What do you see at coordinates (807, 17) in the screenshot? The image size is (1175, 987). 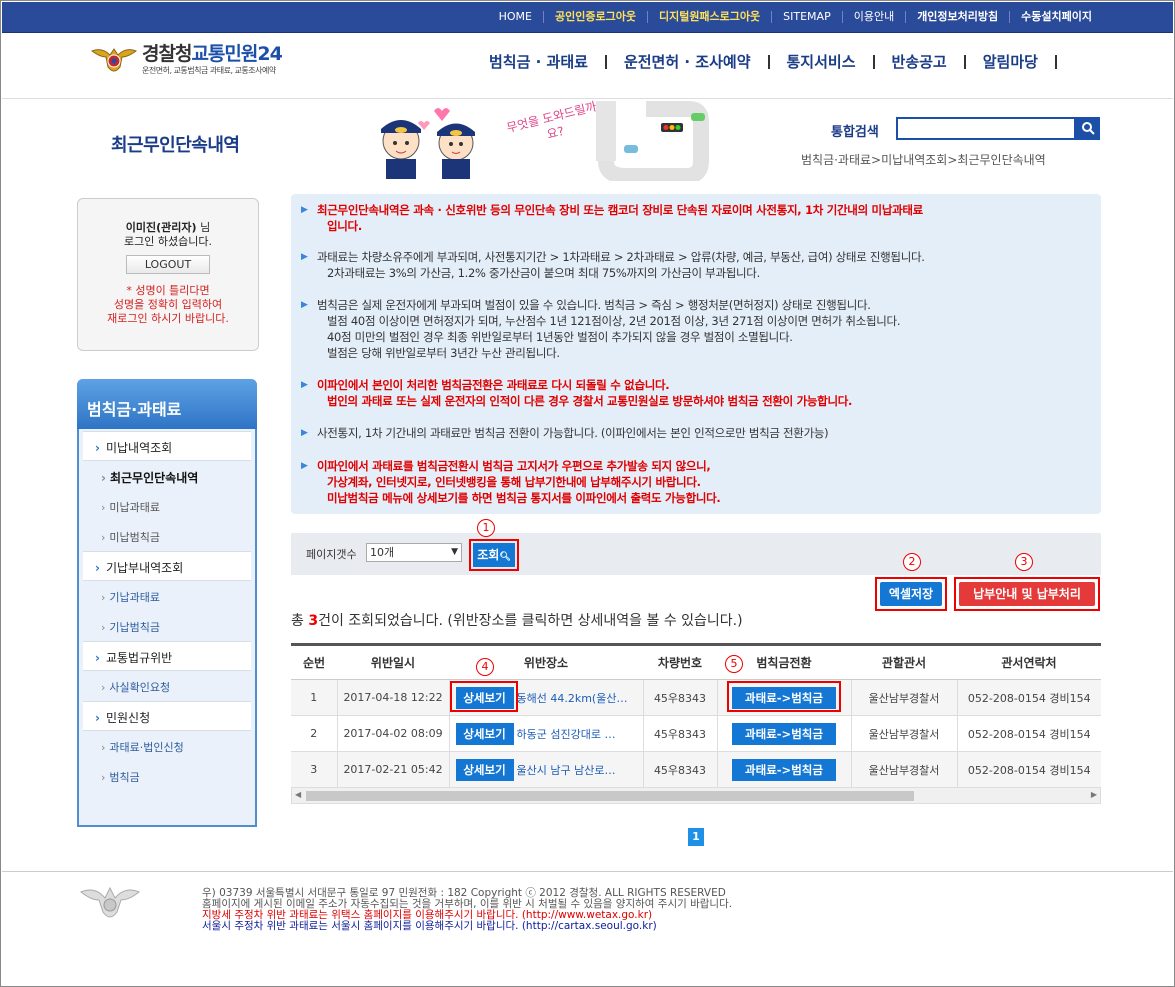 I see `sitemap-link: SITEMAP` at bounding box center [807, 17].